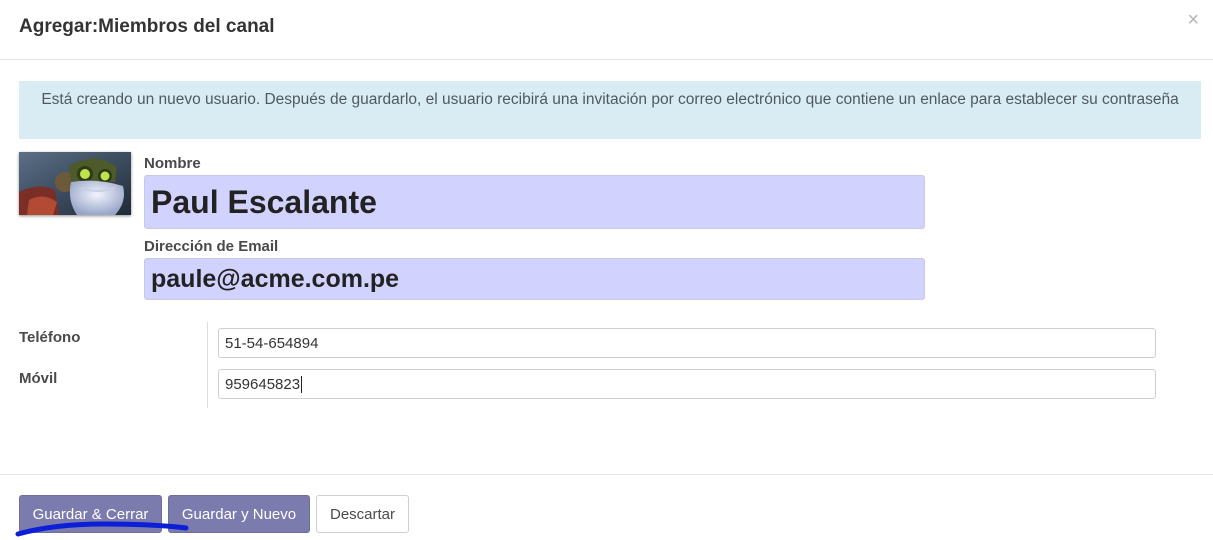 The width and height of the screenshot is (1213, 540). I want to click on email-label: Dirección de Email, so click(211, 246).